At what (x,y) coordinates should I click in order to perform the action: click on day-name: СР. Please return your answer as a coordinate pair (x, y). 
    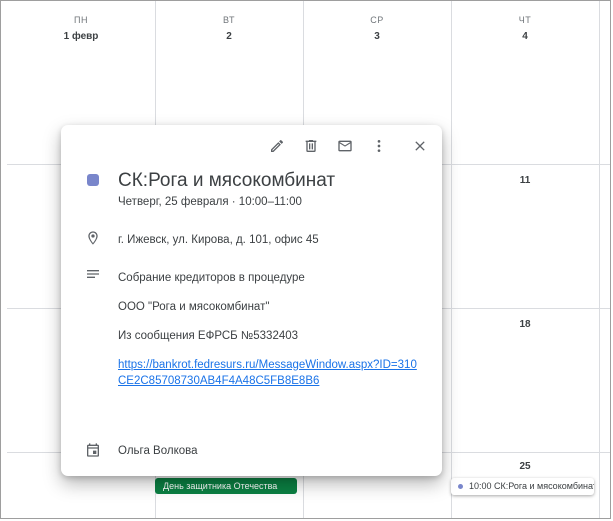
    Looking at the image, I should click on (377, 20).